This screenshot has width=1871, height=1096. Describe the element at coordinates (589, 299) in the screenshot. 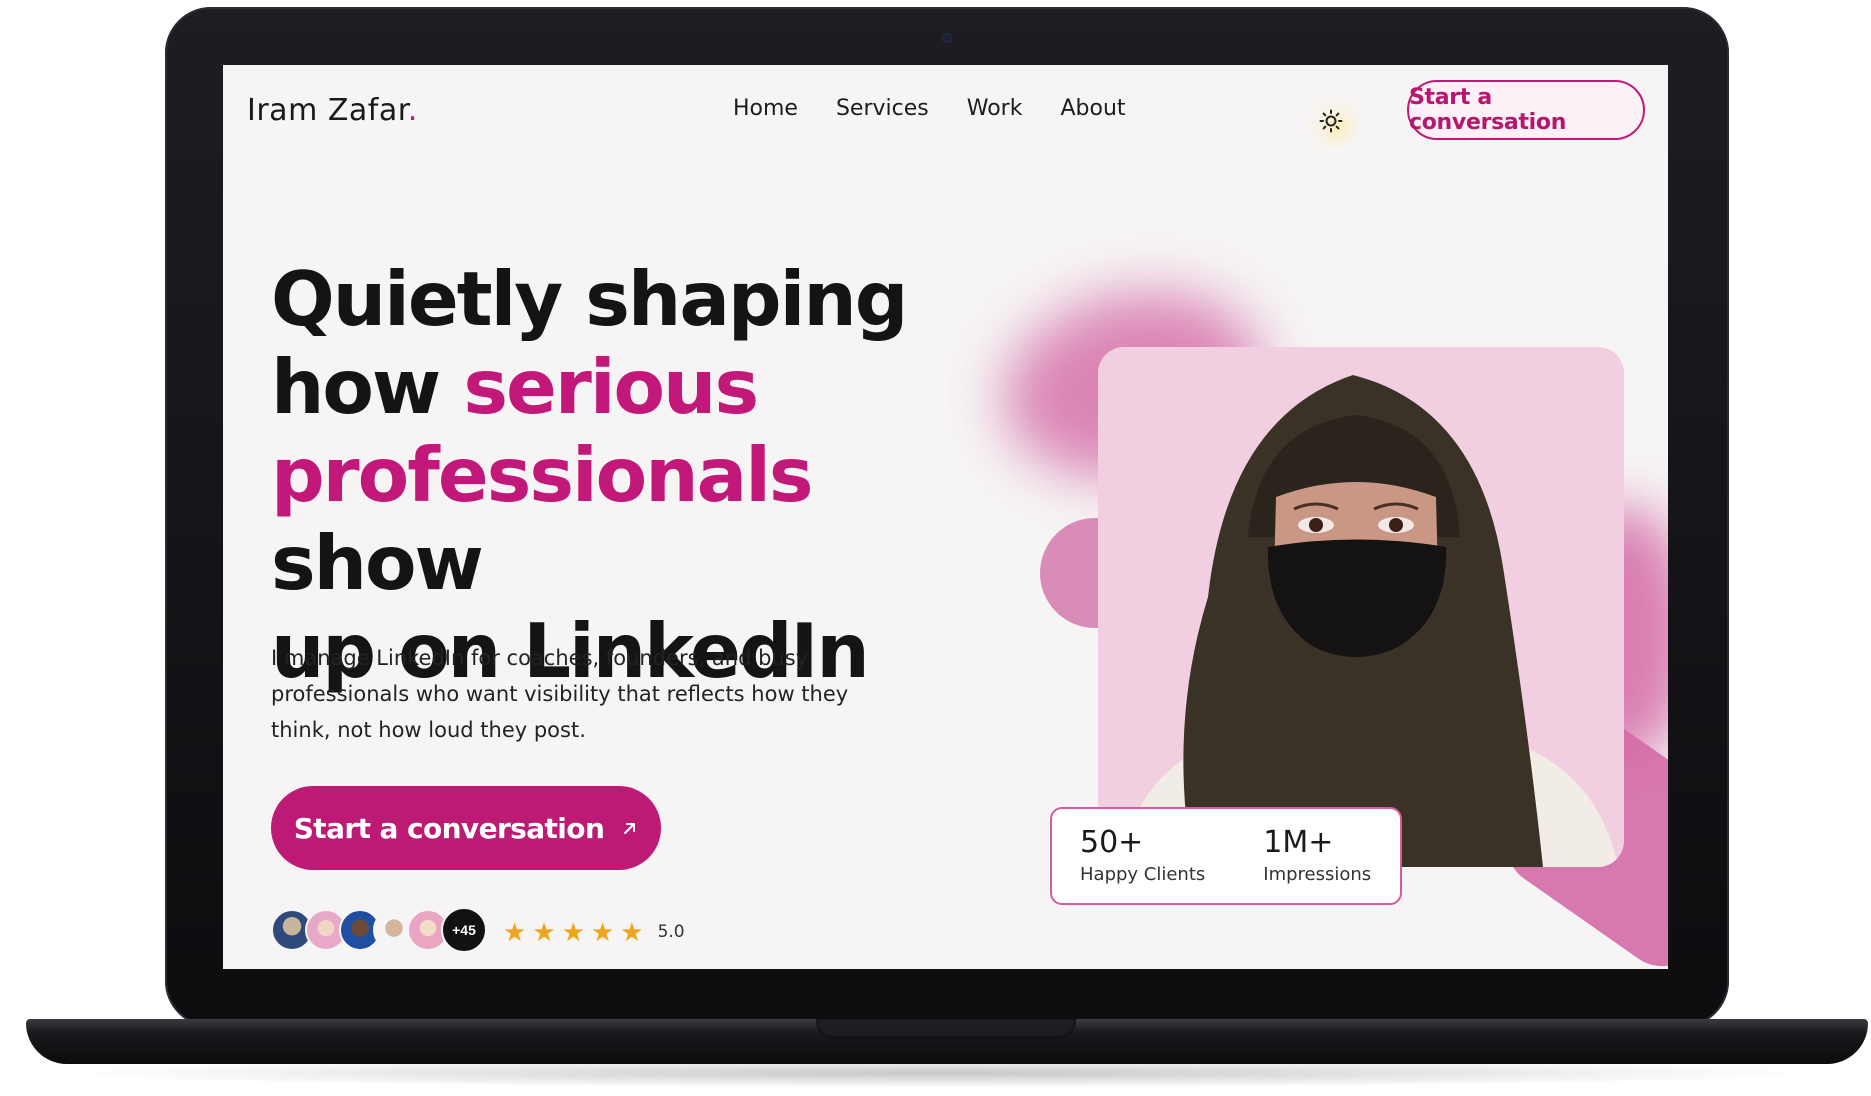

I see `hero-title-line1: Quietly shaping` at that location.